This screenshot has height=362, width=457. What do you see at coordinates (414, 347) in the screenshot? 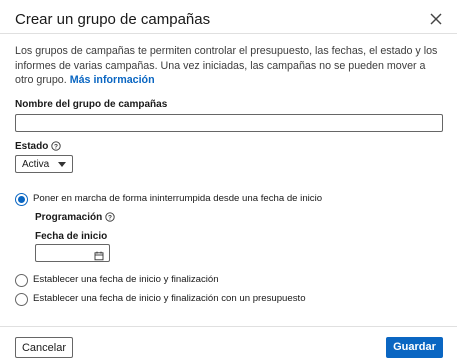
I see `save-button: Guardar` at bounding box center [414, 347].